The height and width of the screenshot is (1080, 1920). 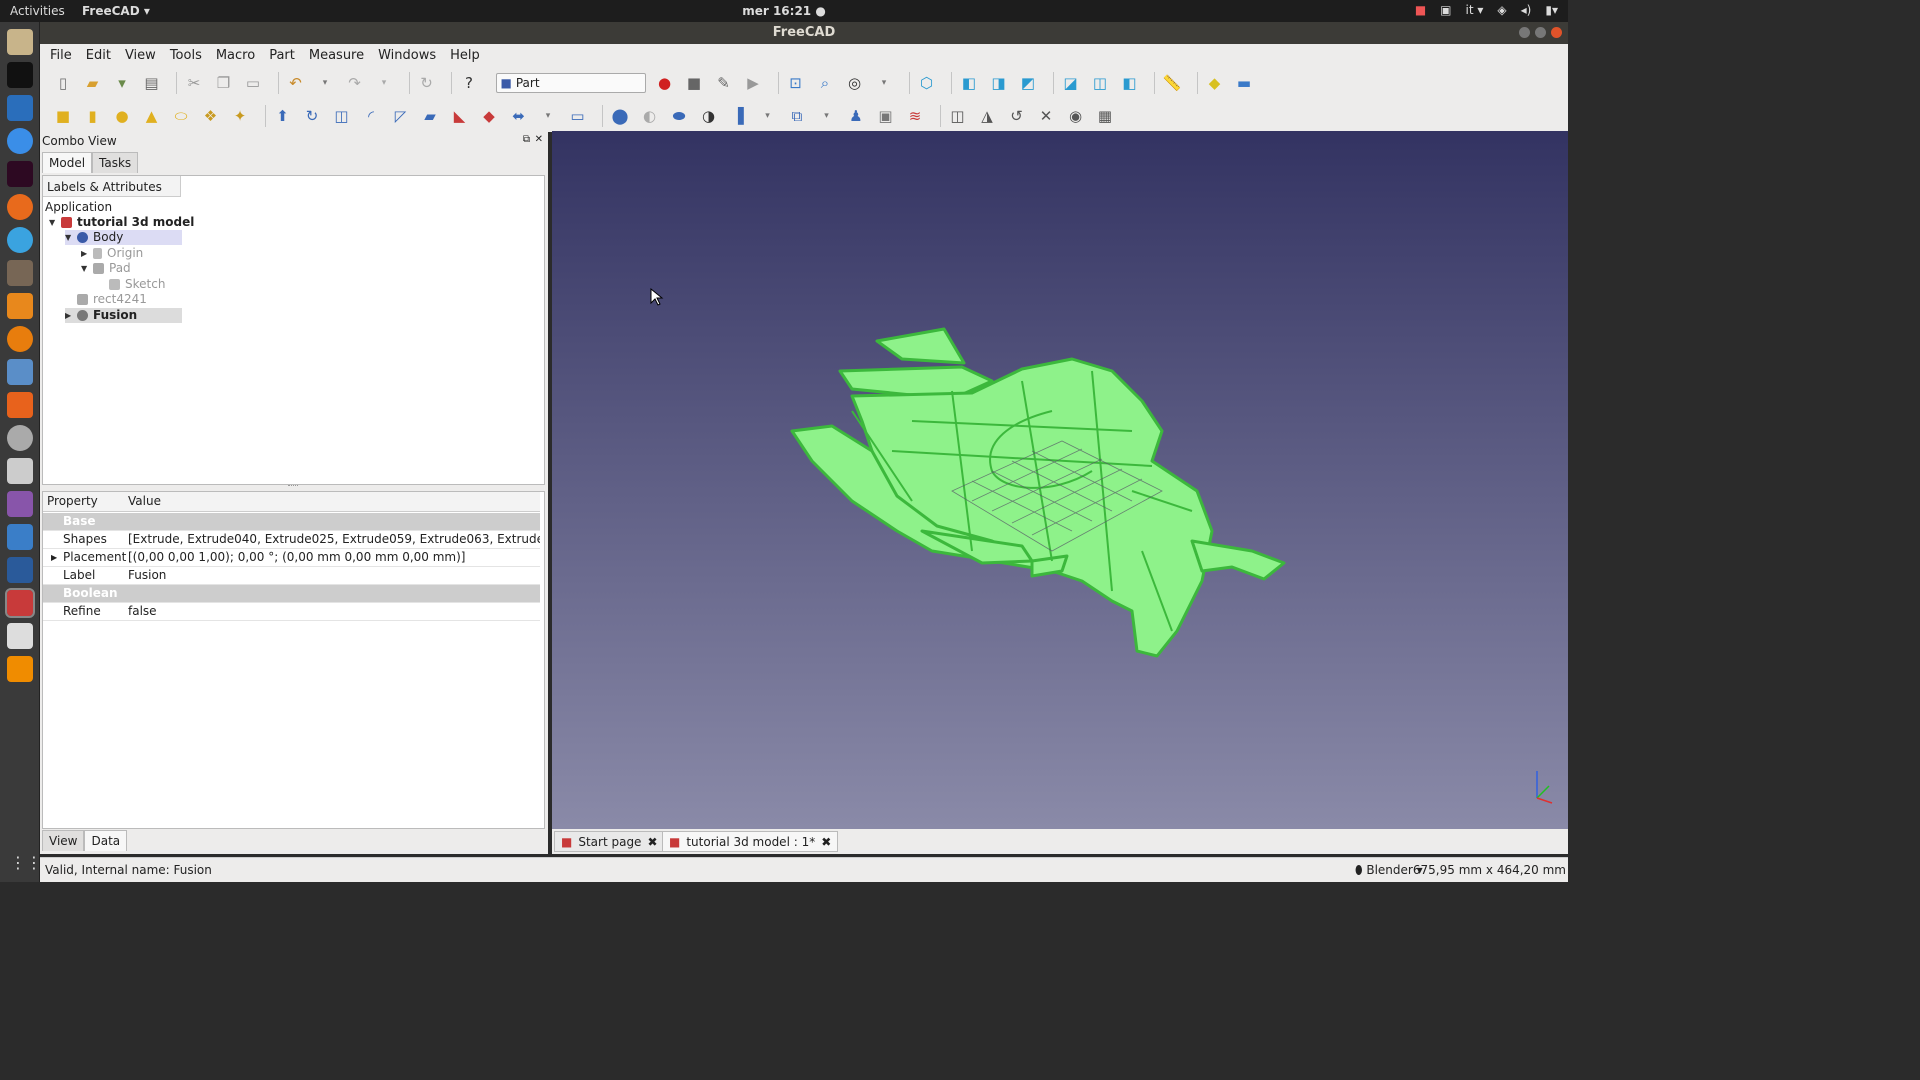 I want to click on volume-icon: ◂), so click(x=1526, y=10).